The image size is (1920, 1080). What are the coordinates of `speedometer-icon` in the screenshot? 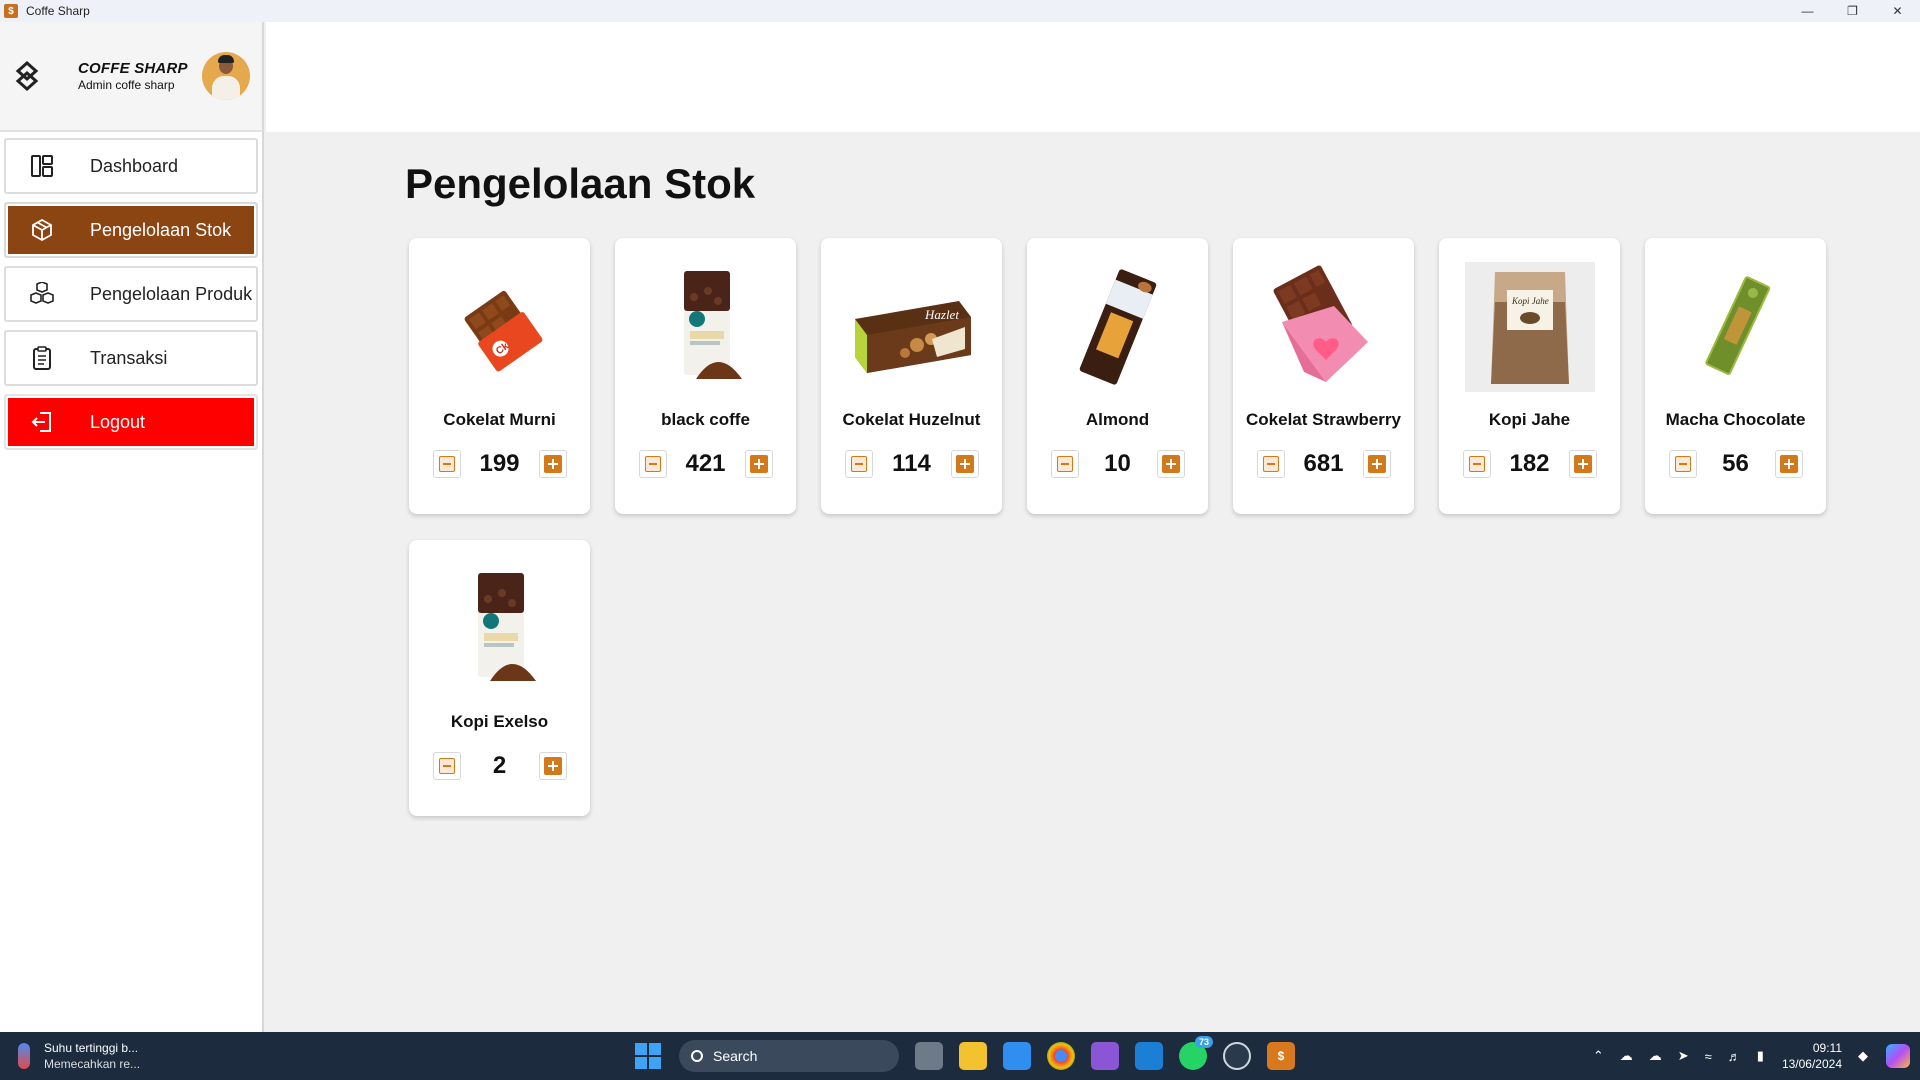 It's located at (1237, 1056).